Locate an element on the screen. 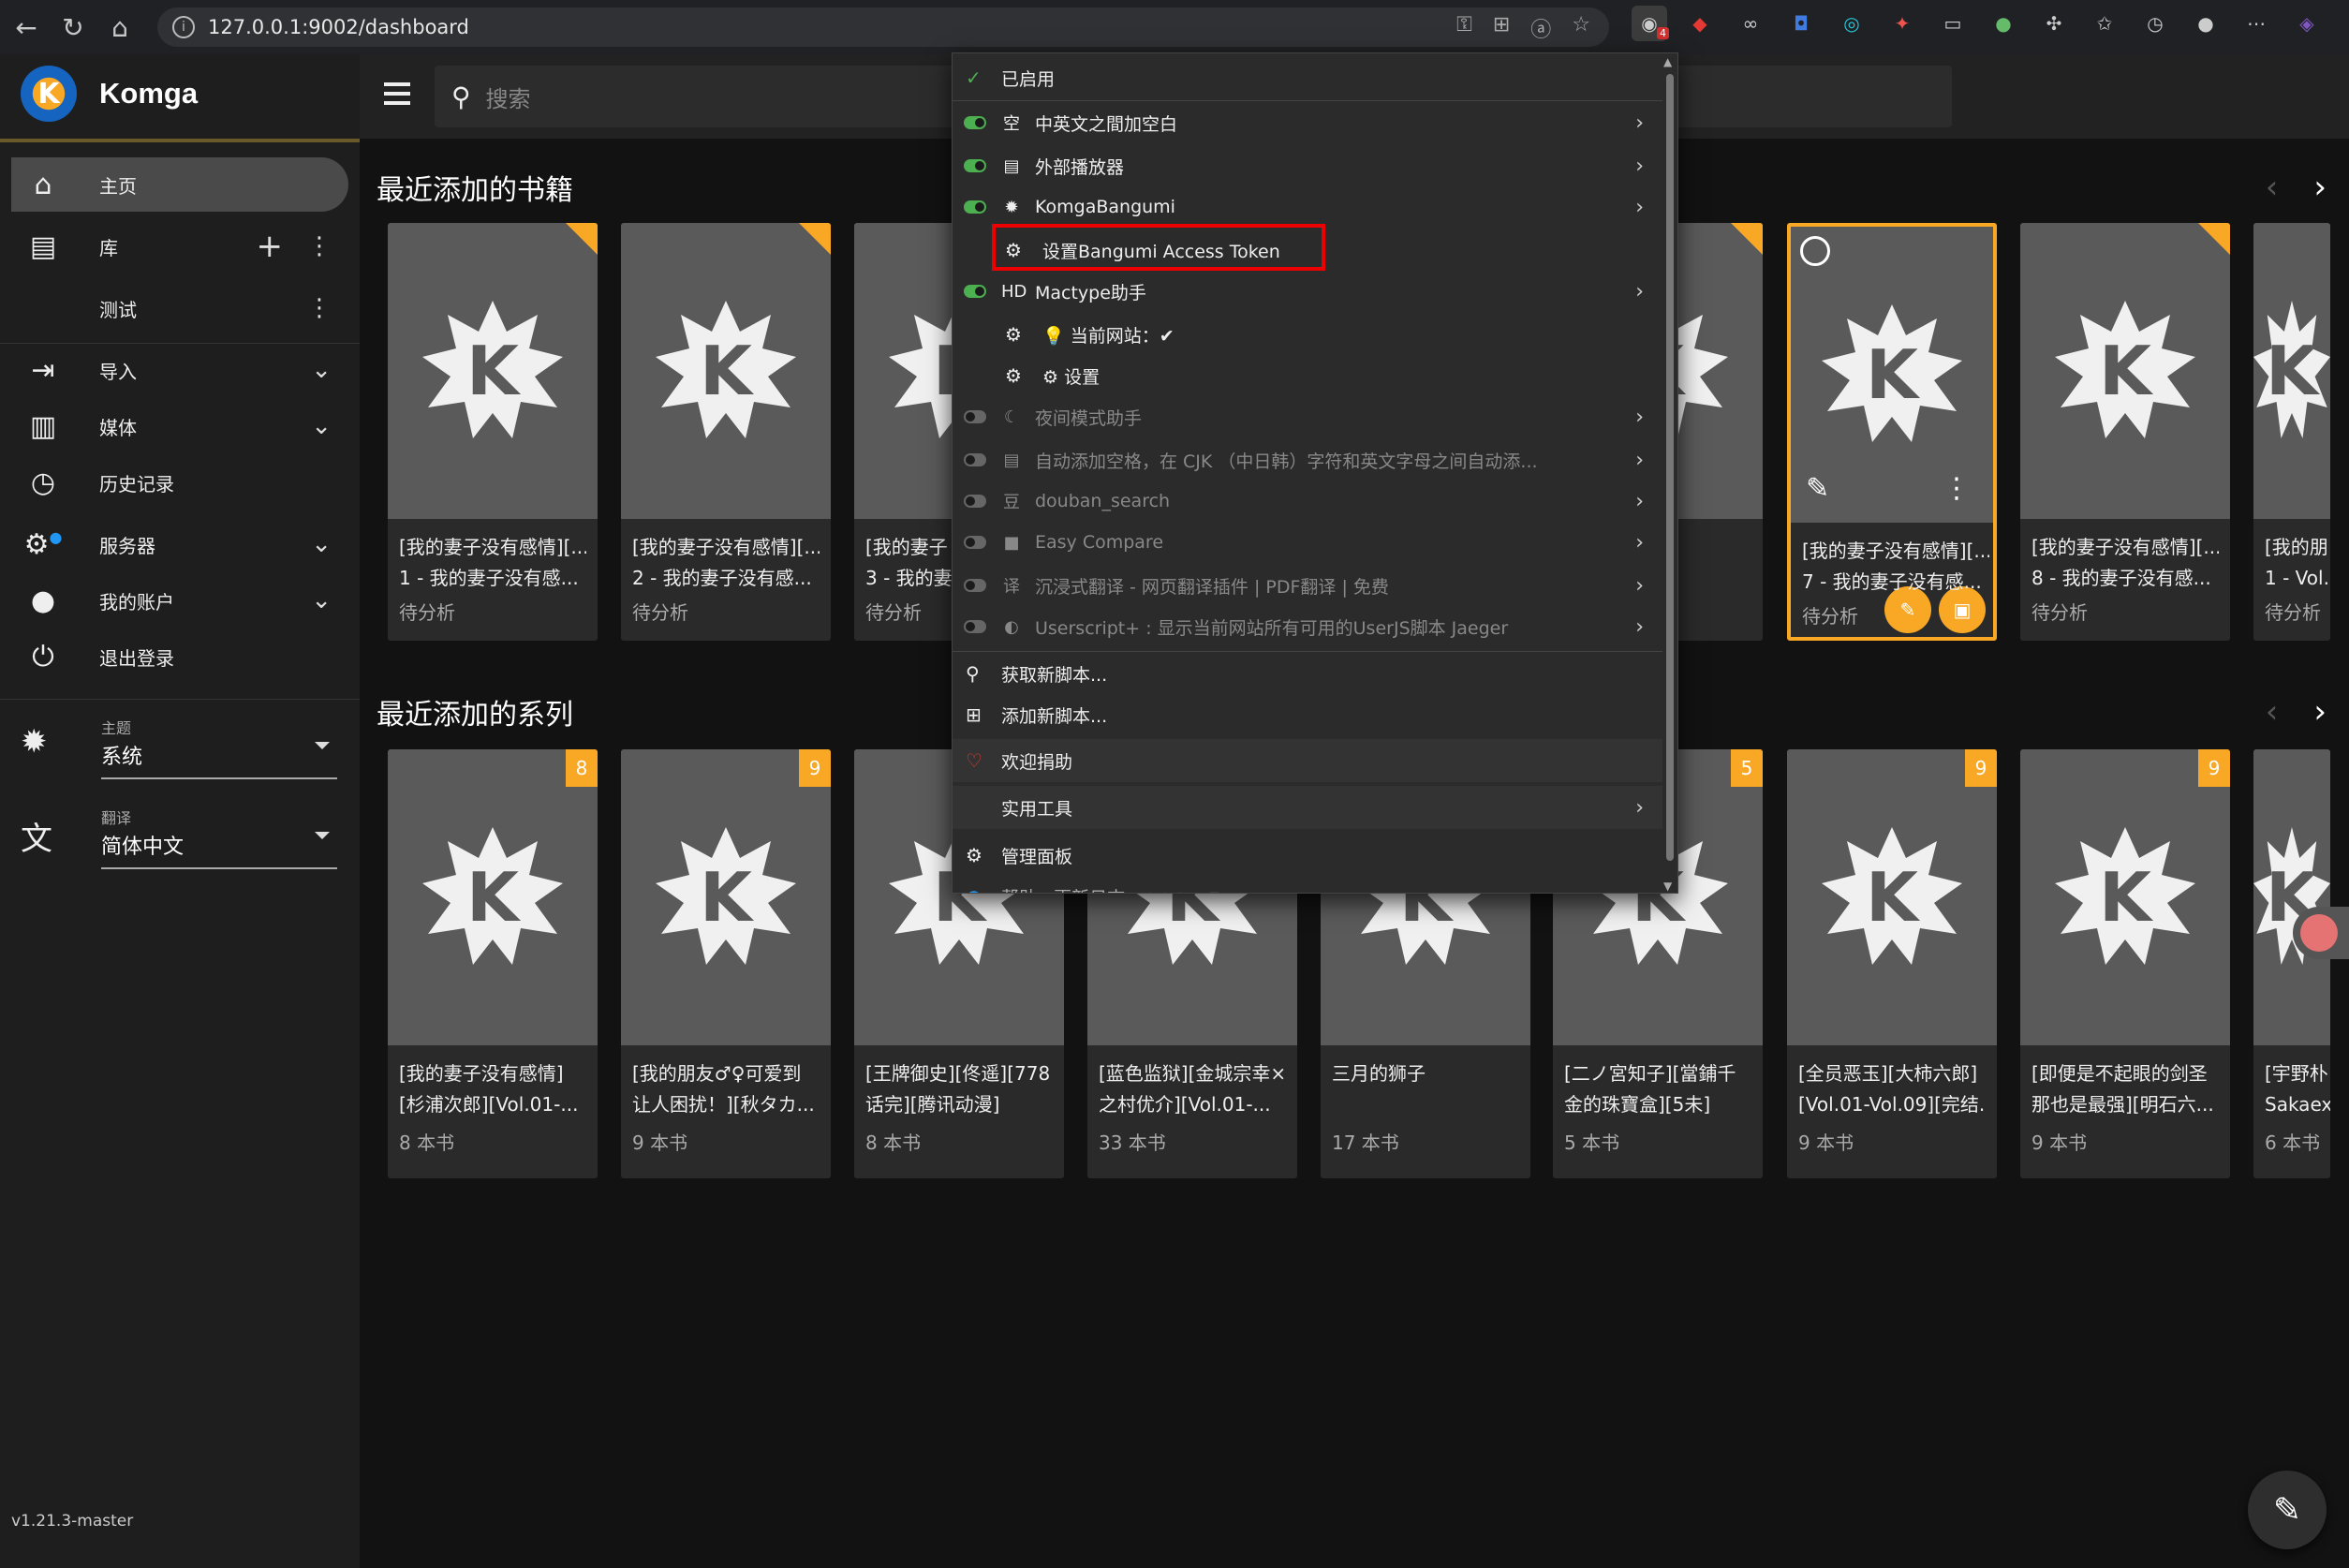 The image size is (2349, 1568). series-card: K 8 [我的妻子没有感情] [杉浦次郎][Vol.01-... 8 本书 is located at coordinates (493, 963).